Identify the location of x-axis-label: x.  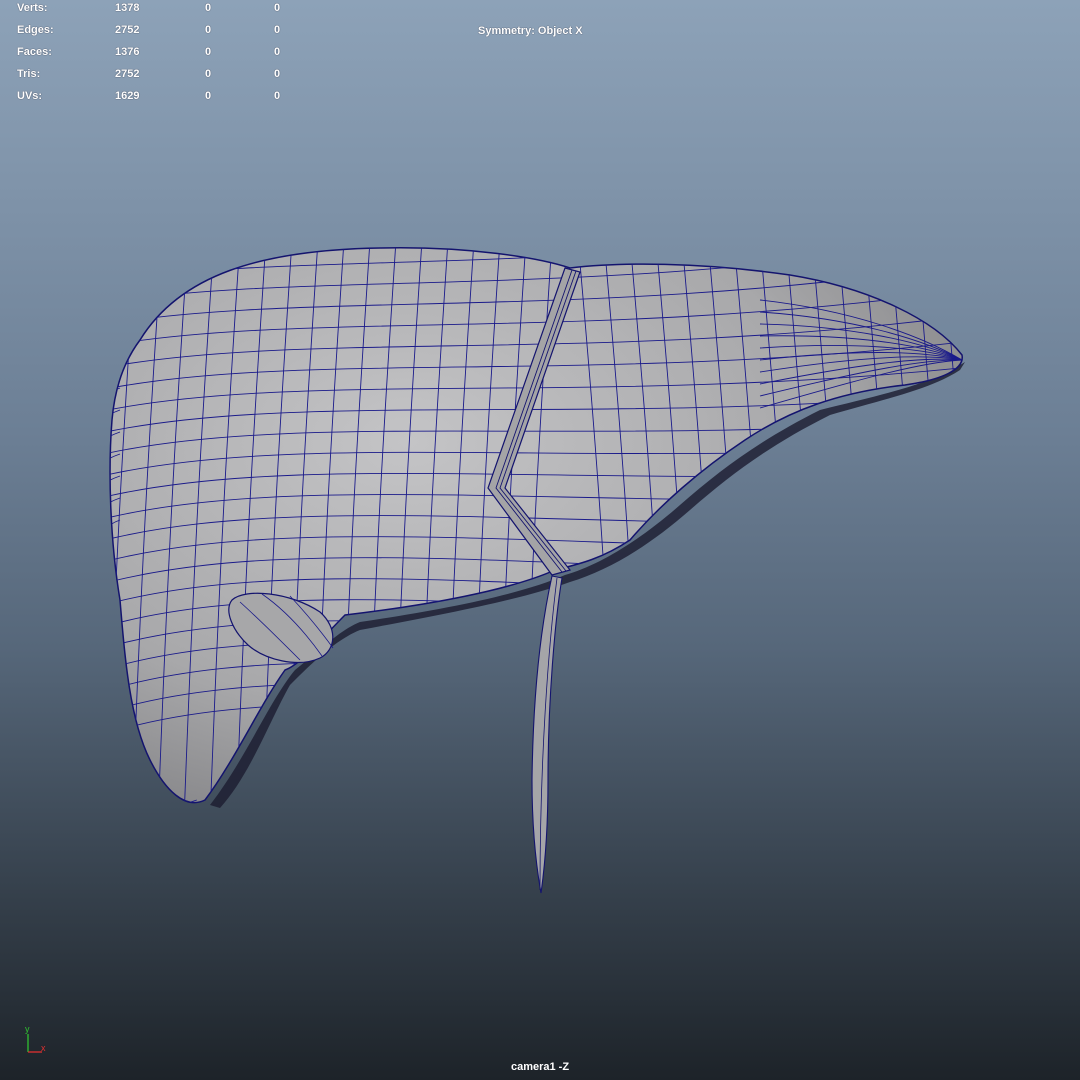
(43, 1048).